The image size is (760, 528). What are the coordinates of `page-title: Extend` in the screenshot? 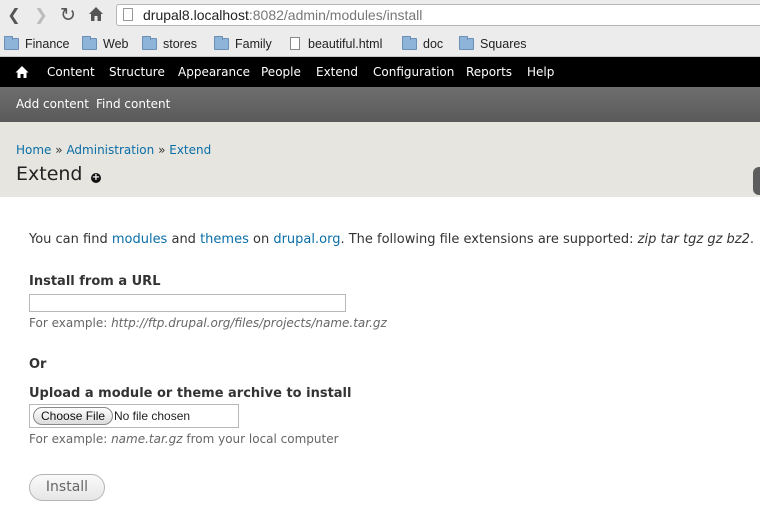 It's located at (49, 174).